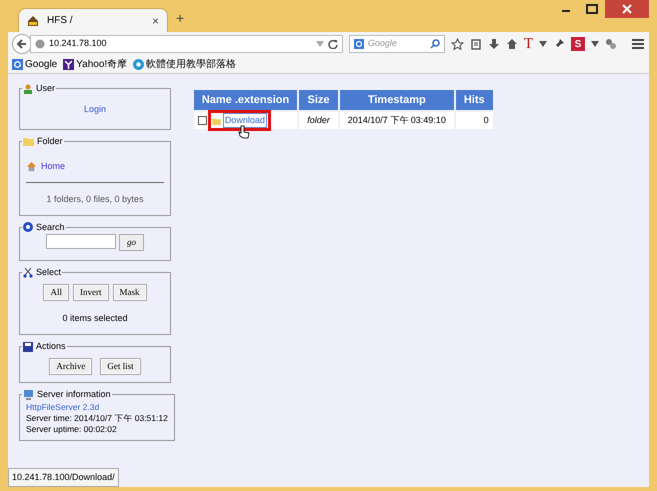 Image resolution: width=657 pixels, height=491 pixels. I want to click on column-header: Size, so click(318, 100).